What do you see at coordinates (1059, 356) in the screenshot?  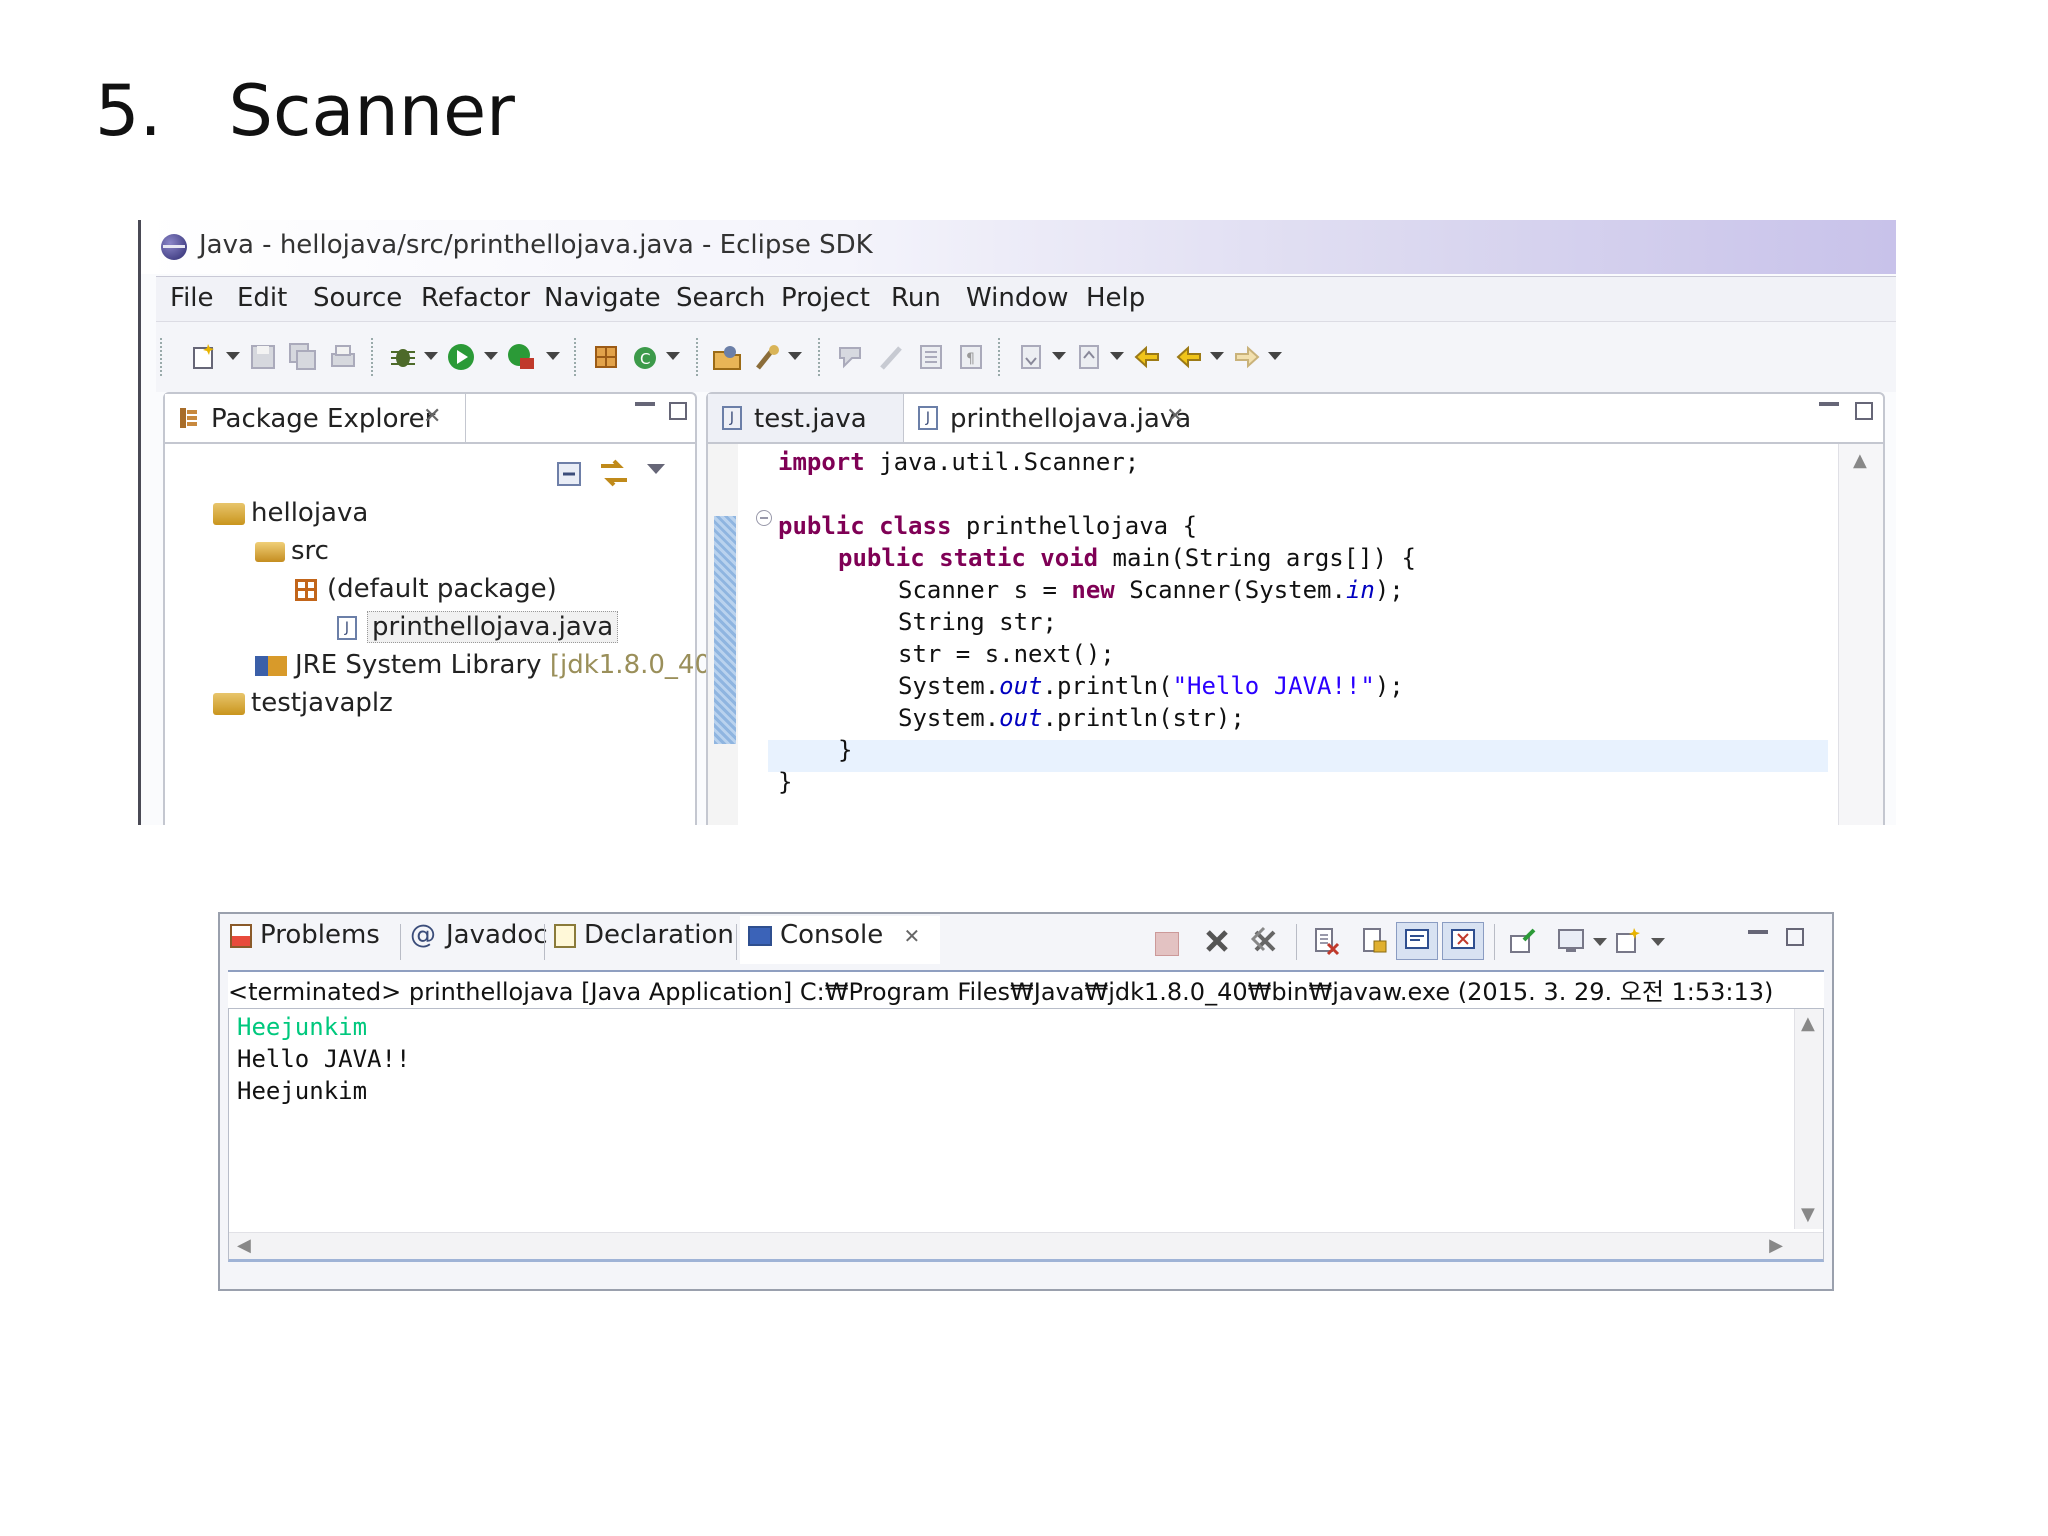 I see `next-annotation-dropdown-icon` at bounding box center [1059, 356].